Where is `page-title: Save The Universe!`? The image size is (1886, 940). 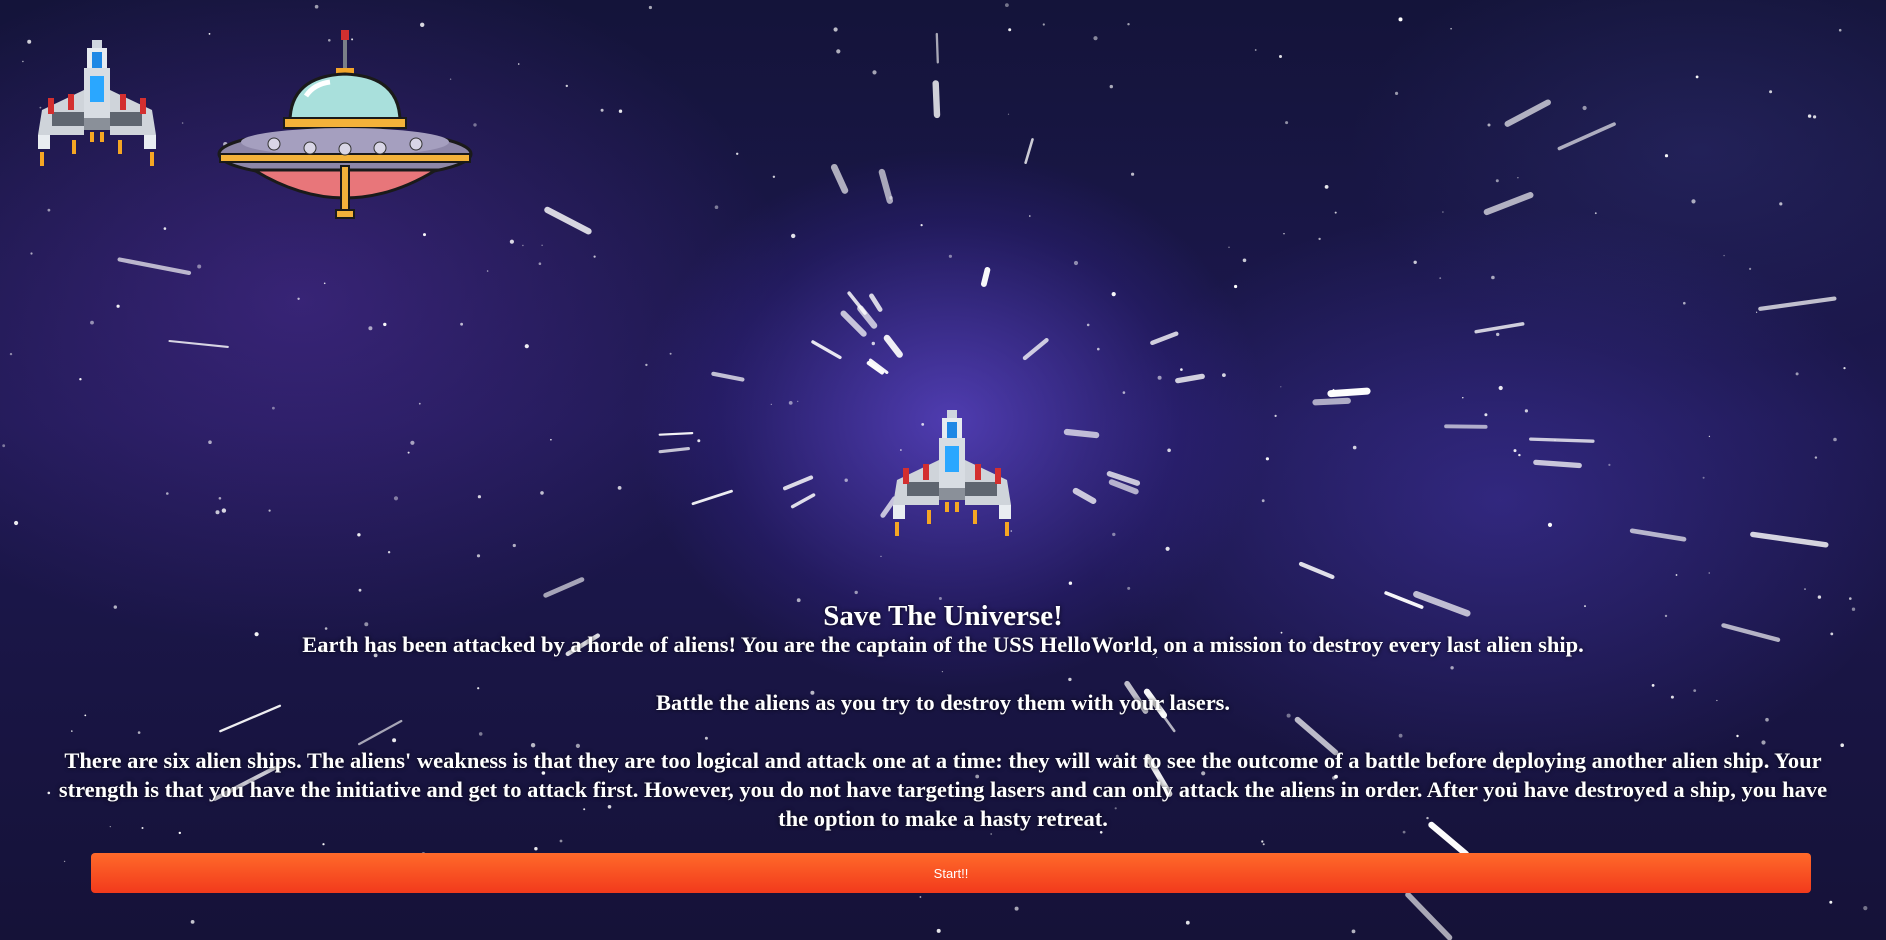
page-title: Save The Universe! is located at coordinates (943, 616).